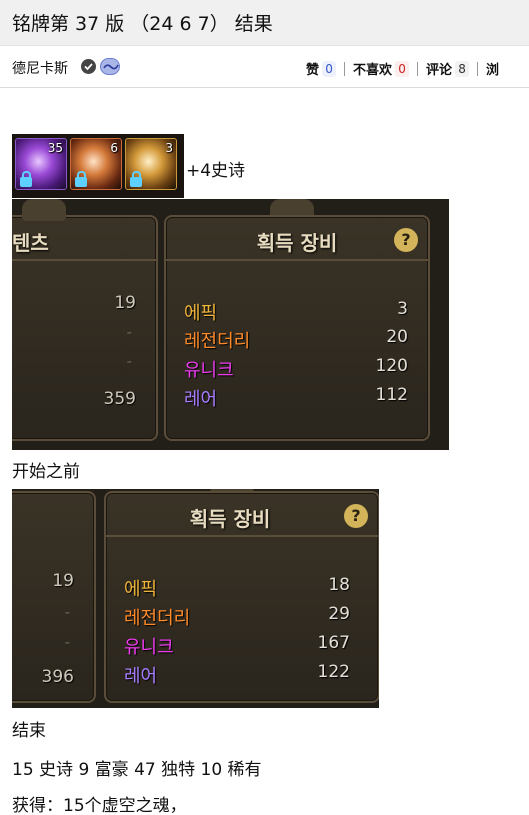  What do you see at coordinates (402, 309) in the screenshot?
I see `epic-count: 3` at bounding box center [402, 309].